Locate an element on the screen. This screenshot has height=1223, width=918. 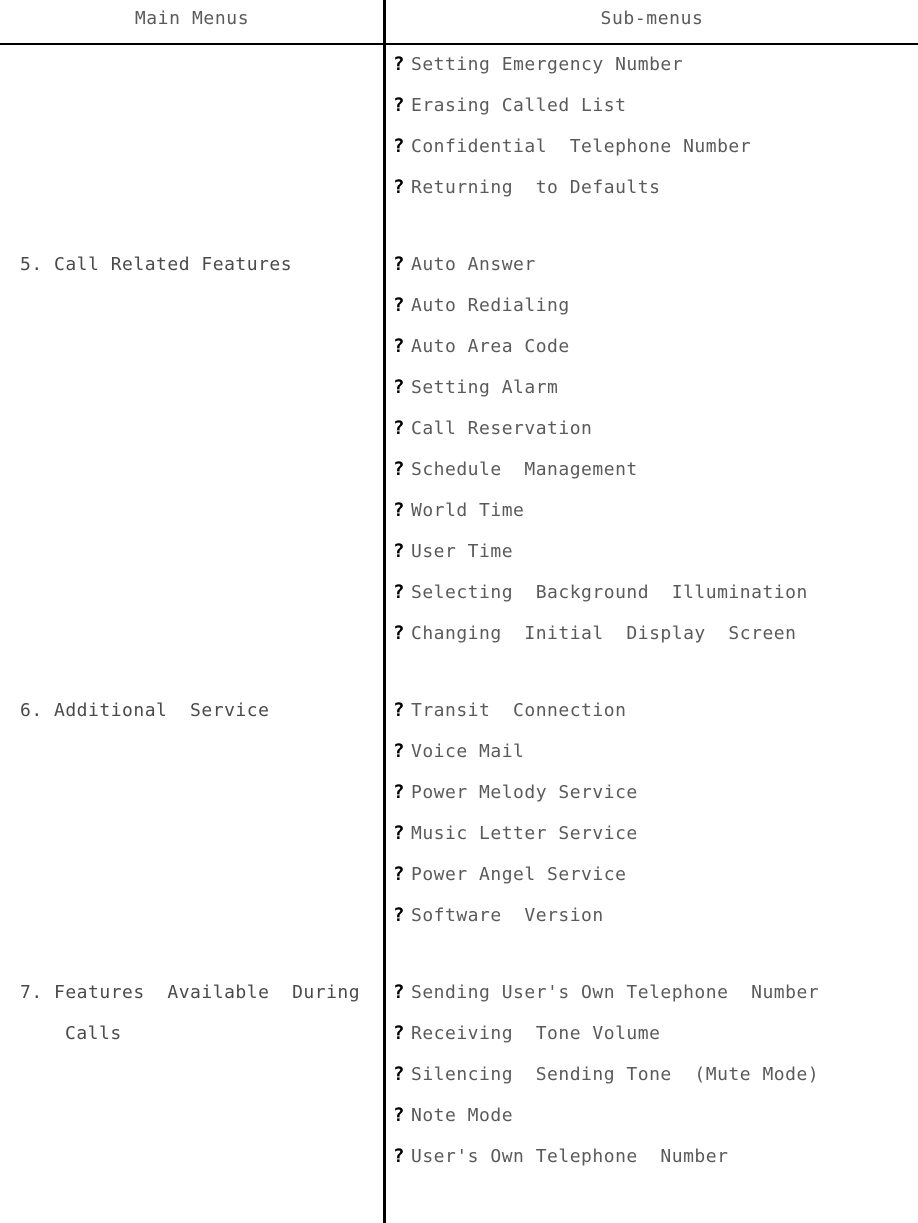
sub-menu-item: ? Setting Emergency Number is located at coordinates (655, 64).